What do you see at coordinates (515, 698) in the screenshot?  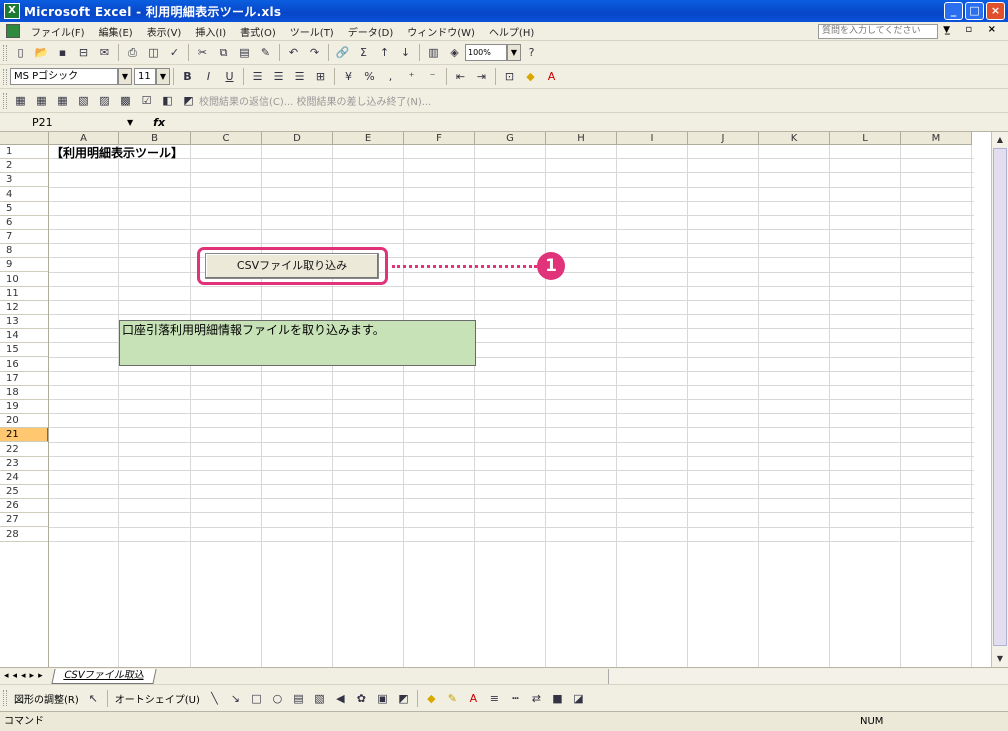 I see `dash-style-icon: ┅` at bounding box center [515, 698].